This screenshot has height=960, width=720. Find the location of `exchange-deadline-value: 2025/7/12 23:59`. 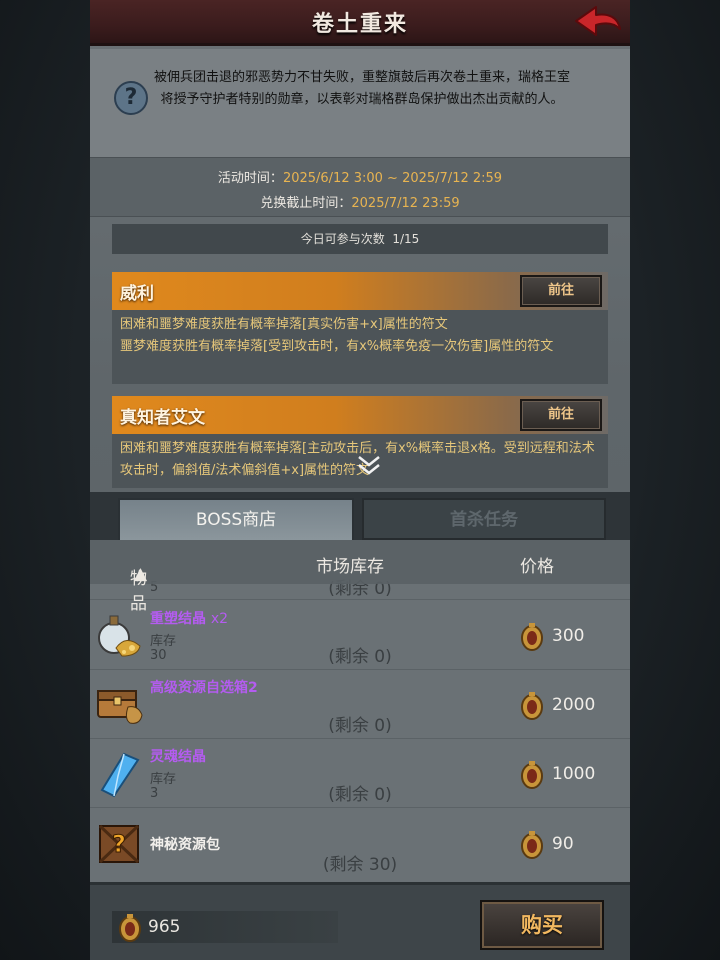

exchange-deadline-value: 2025/7/12 23:59 is located at coordinates (405, 203).